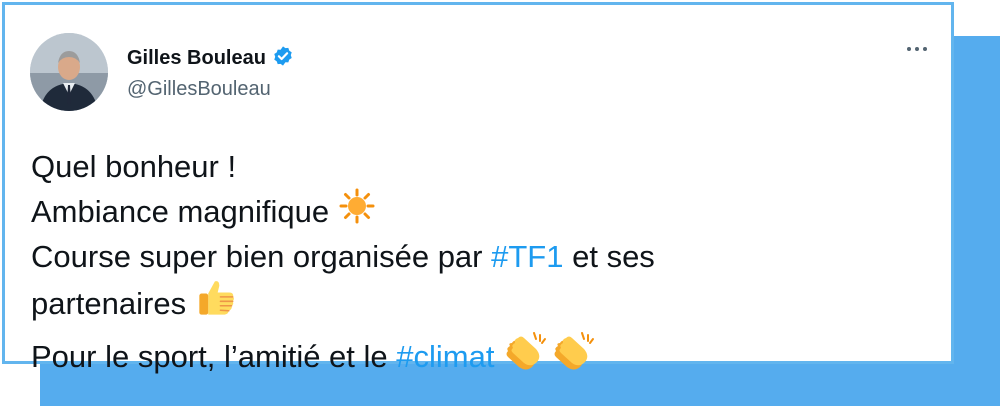 The width and height of the screenshot is (1000, 410). I want to click on more-options-icon, so click(917, 49).